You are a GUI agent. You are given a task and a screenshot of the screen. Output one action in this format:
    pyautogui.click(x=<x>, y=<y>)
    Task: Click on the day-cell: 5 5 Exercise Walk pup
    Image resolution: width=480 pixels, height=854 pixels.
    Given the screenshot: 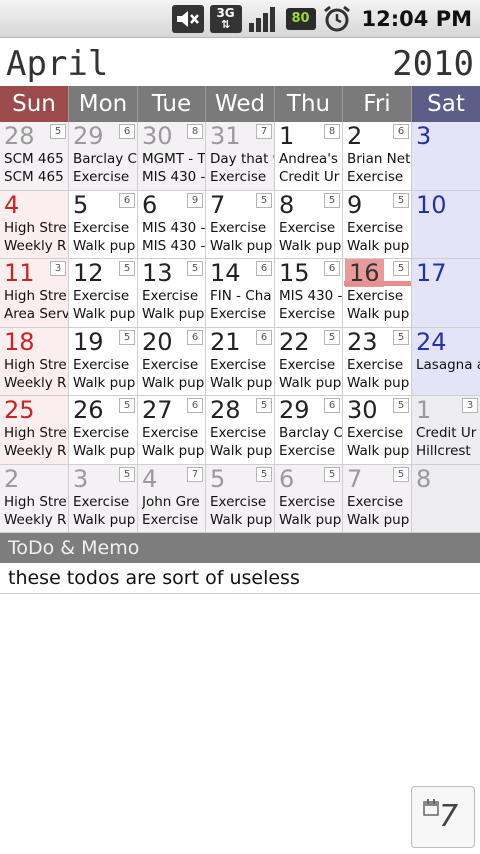 What is the action you would take?
    pyautogui.click(x=240, y=498)
    